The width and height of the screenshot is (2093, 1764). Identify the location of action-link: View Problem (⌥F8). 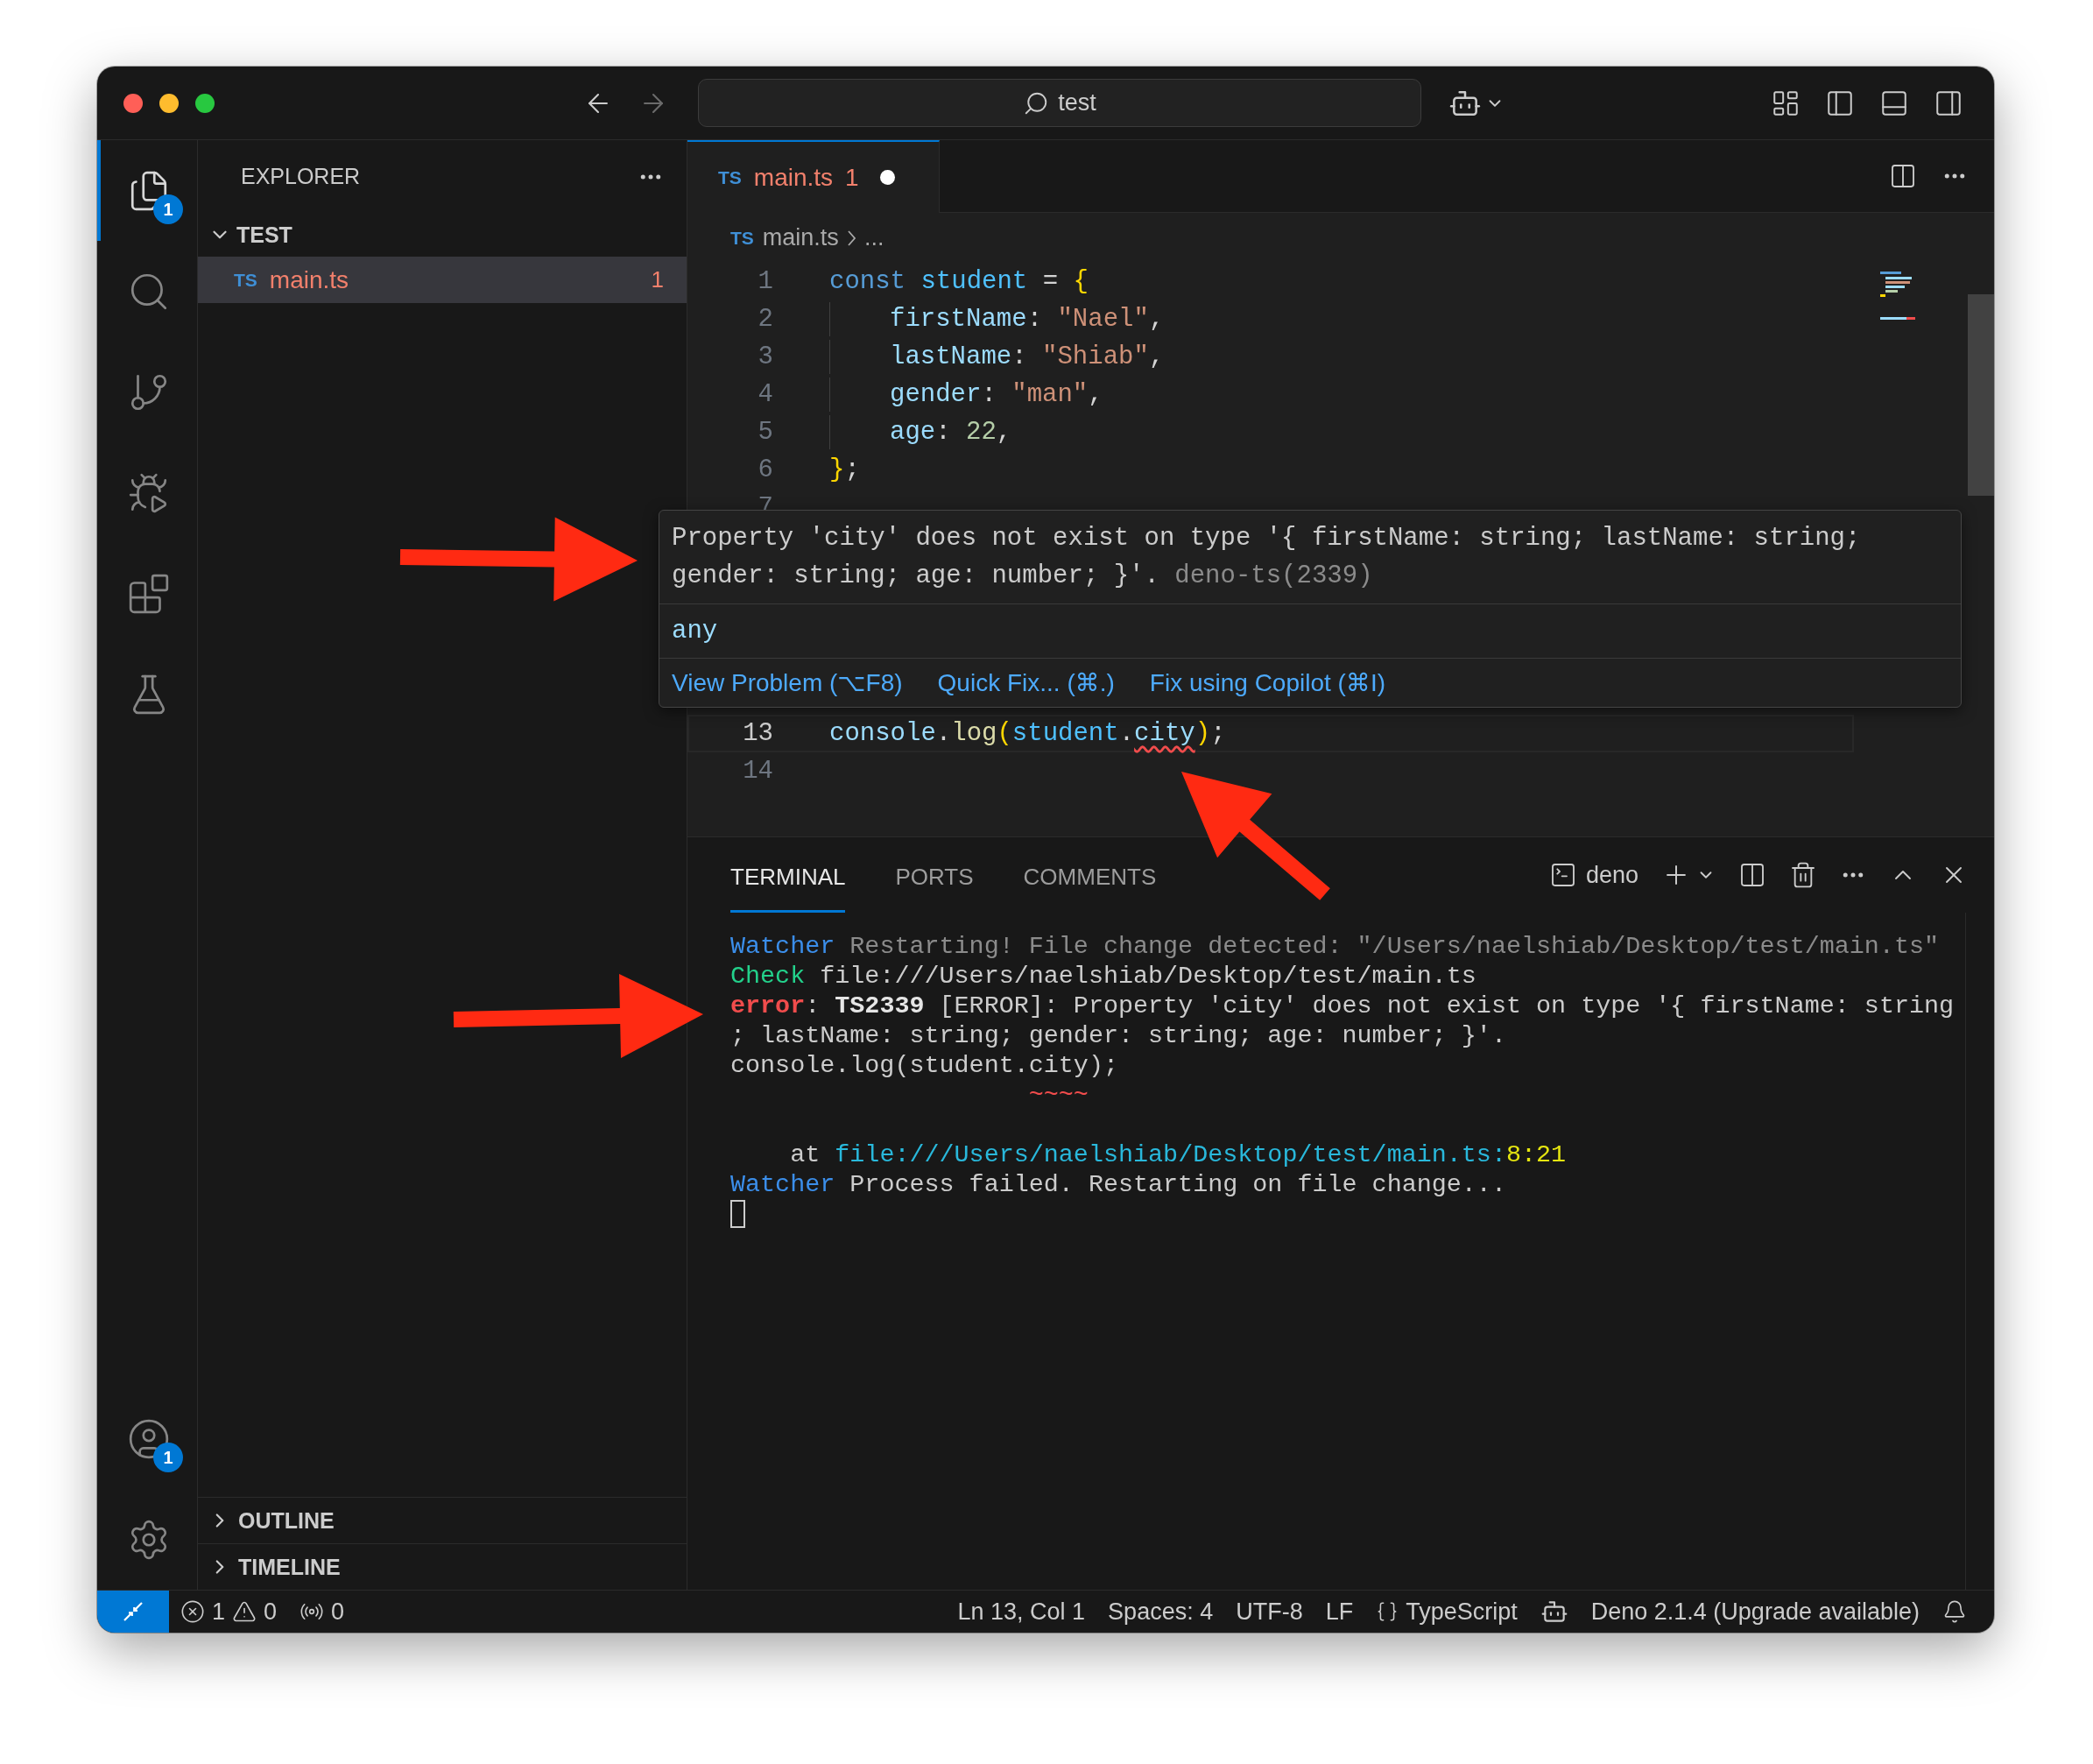
(787, 682).